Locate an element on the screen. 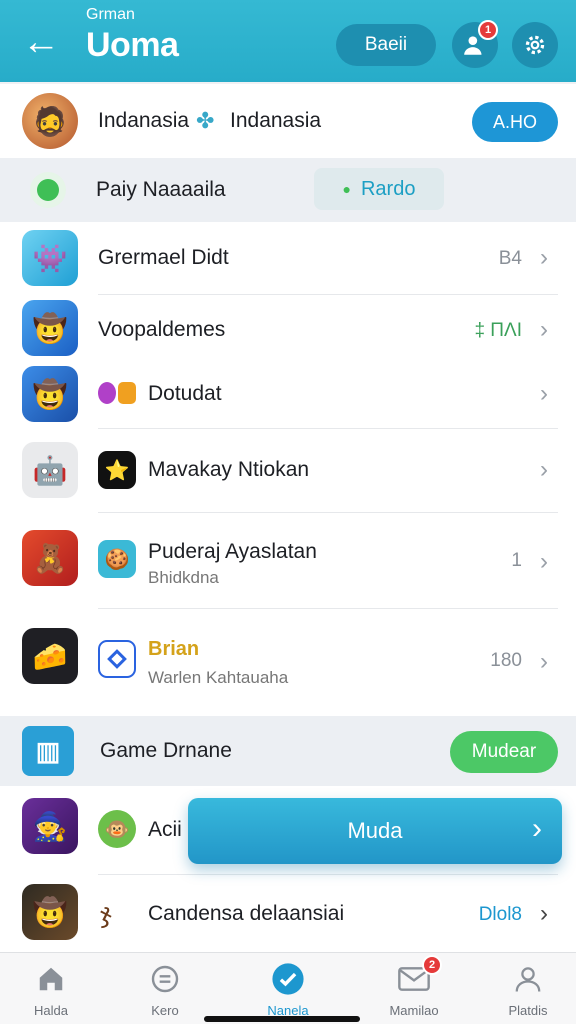 This screenshot has width=576, height=1024. settings-button is located at coordinates (535, 45).